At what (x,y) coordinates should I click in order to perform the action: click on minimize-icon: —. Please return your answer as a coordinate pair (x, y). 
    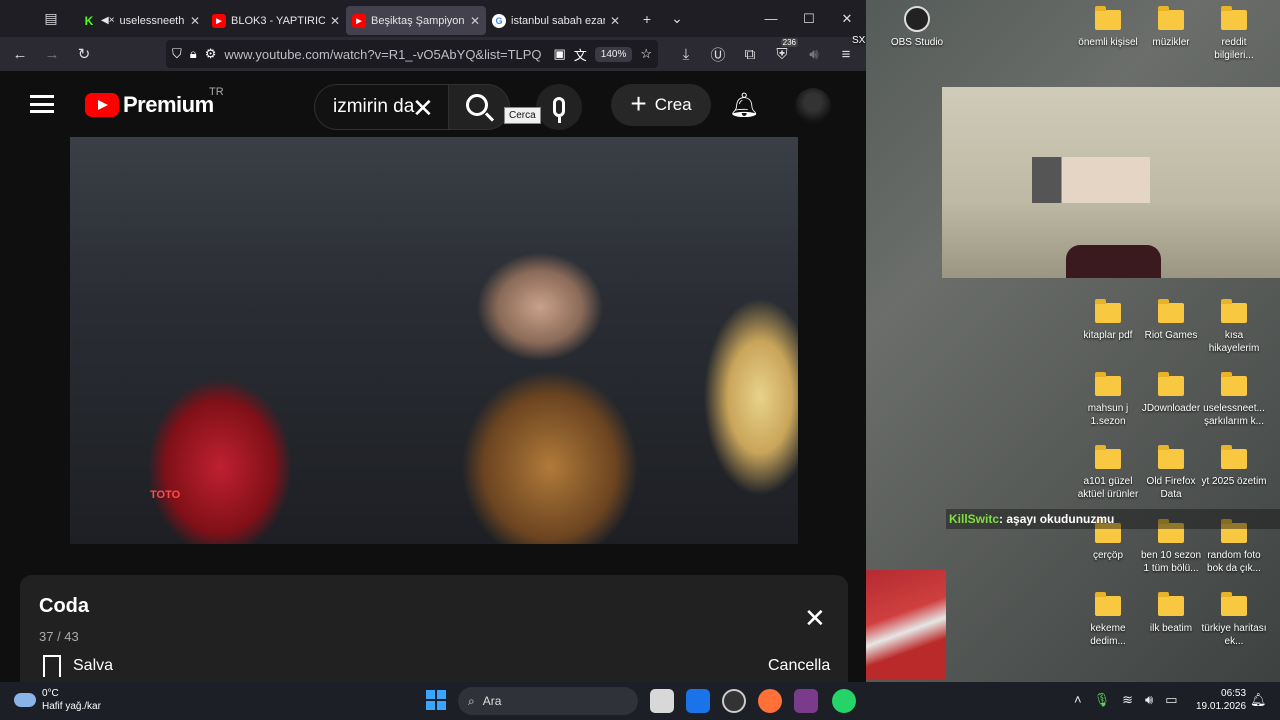
    Looking at the image, I should click on (771, 19).